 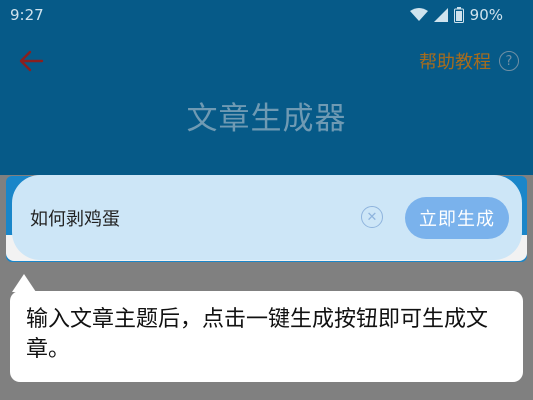 I want to click on page-title: 文章生成器, so click(x=266, y=119).